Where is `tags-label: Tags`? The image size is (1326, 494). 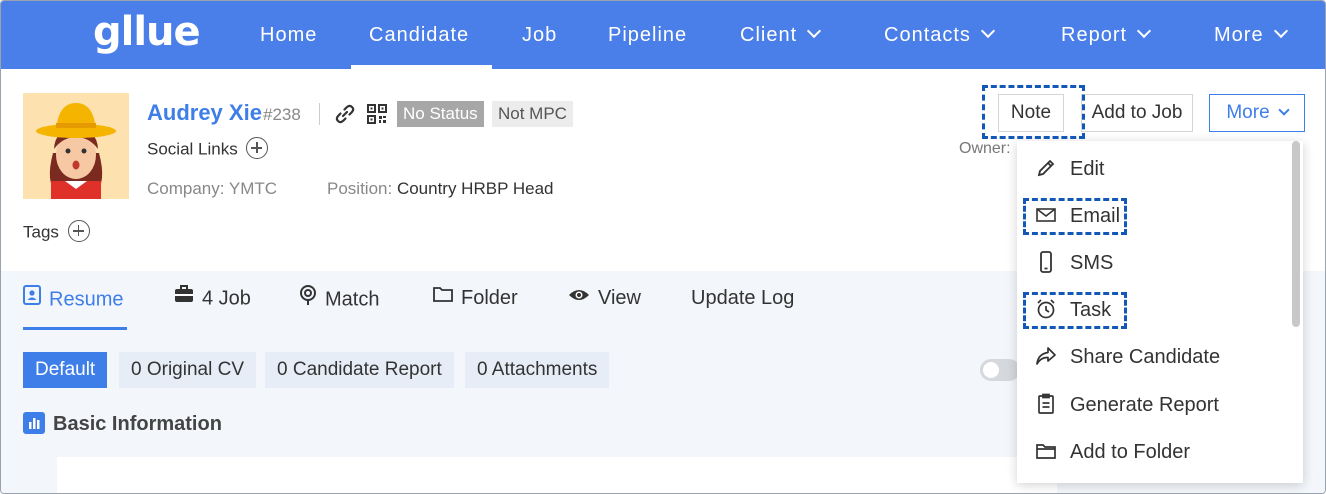 tags-label: Tags is located at coordinates (41, 232).